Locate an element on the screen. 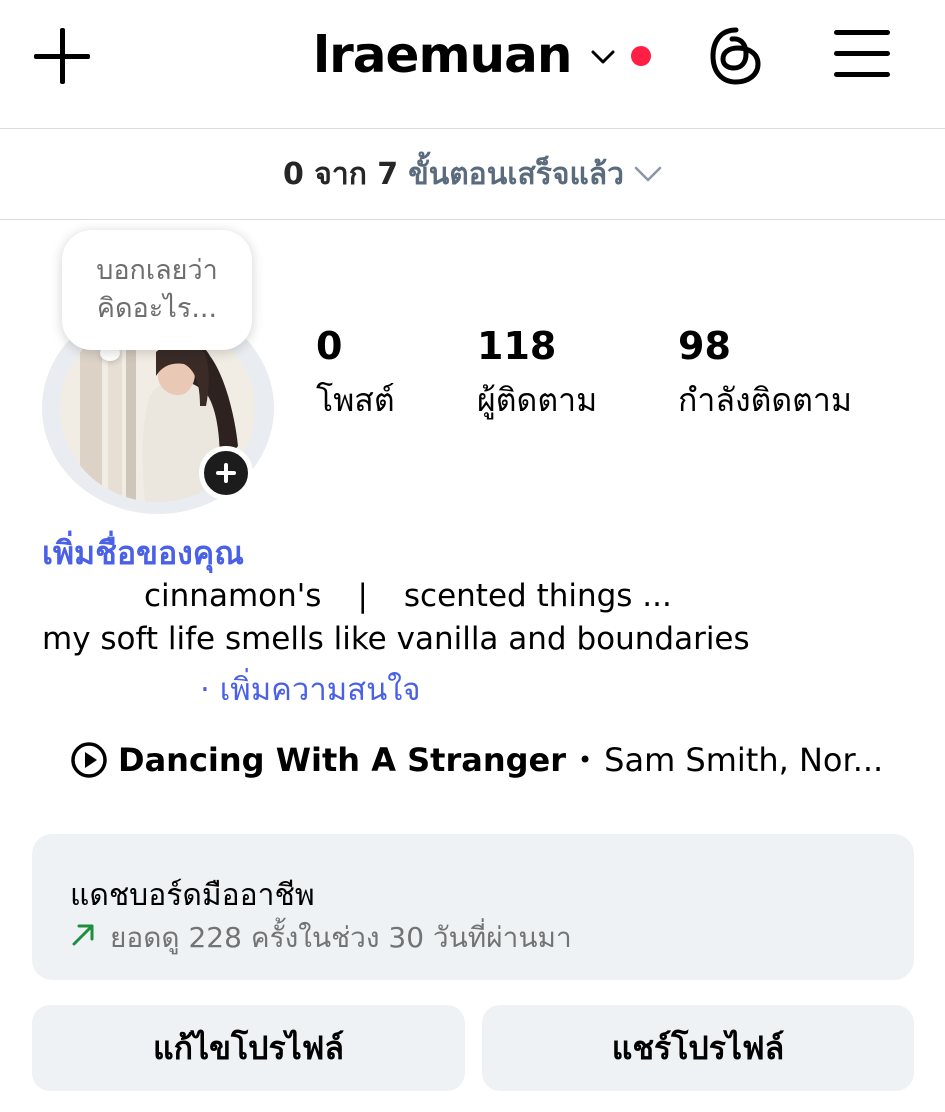  bio-left: cinnamon's is located at coordinates (233, 596).